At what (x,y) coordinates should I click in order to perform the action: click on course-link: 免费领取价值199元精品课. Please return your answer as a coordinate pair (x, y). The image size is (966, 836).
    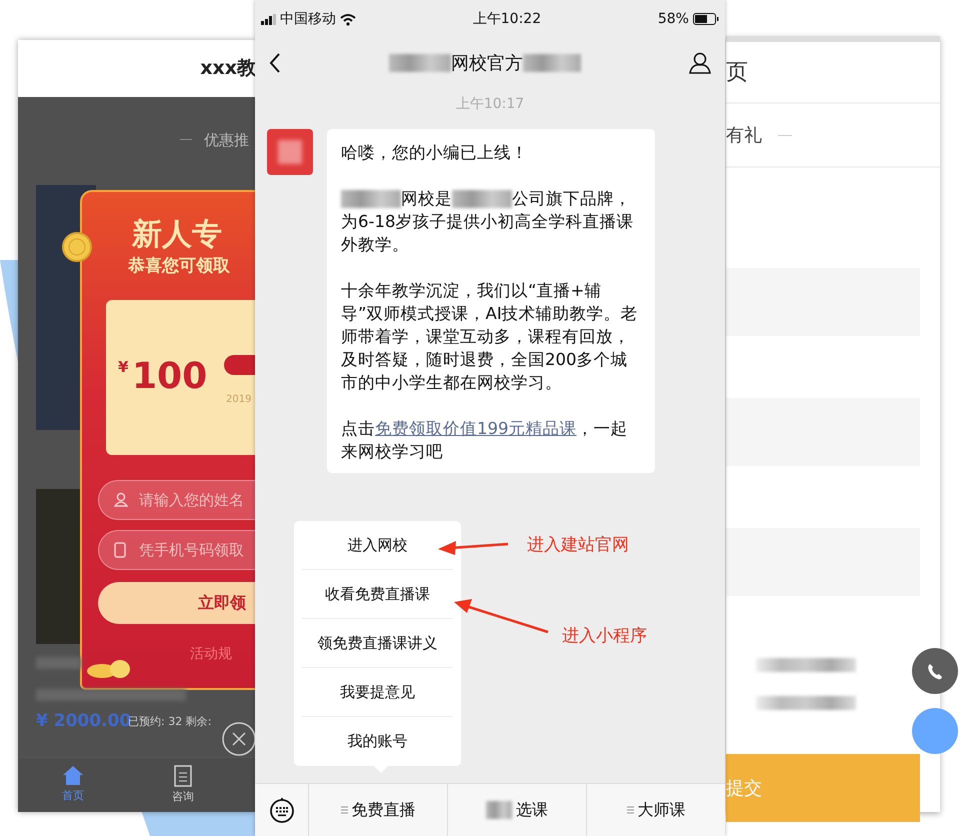
    Looking at the image, I should click on (475, 428).